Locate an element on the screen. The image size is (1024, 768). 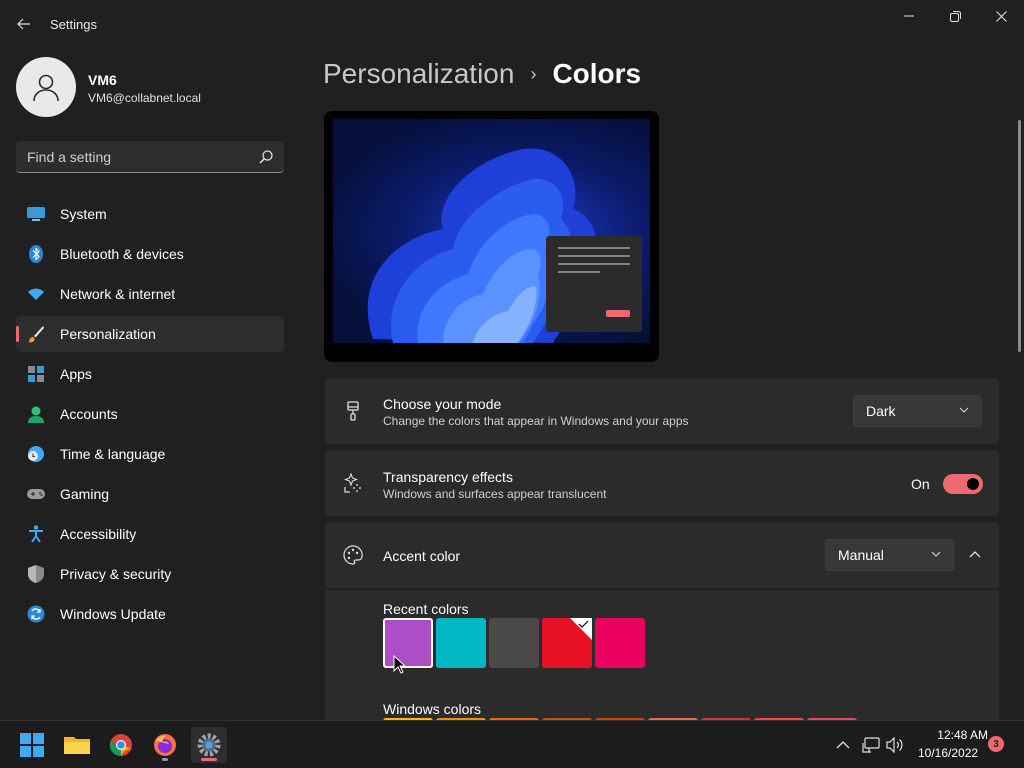
sidebar-item-accessibility: Accessibility is located at coordinates (150, 534).